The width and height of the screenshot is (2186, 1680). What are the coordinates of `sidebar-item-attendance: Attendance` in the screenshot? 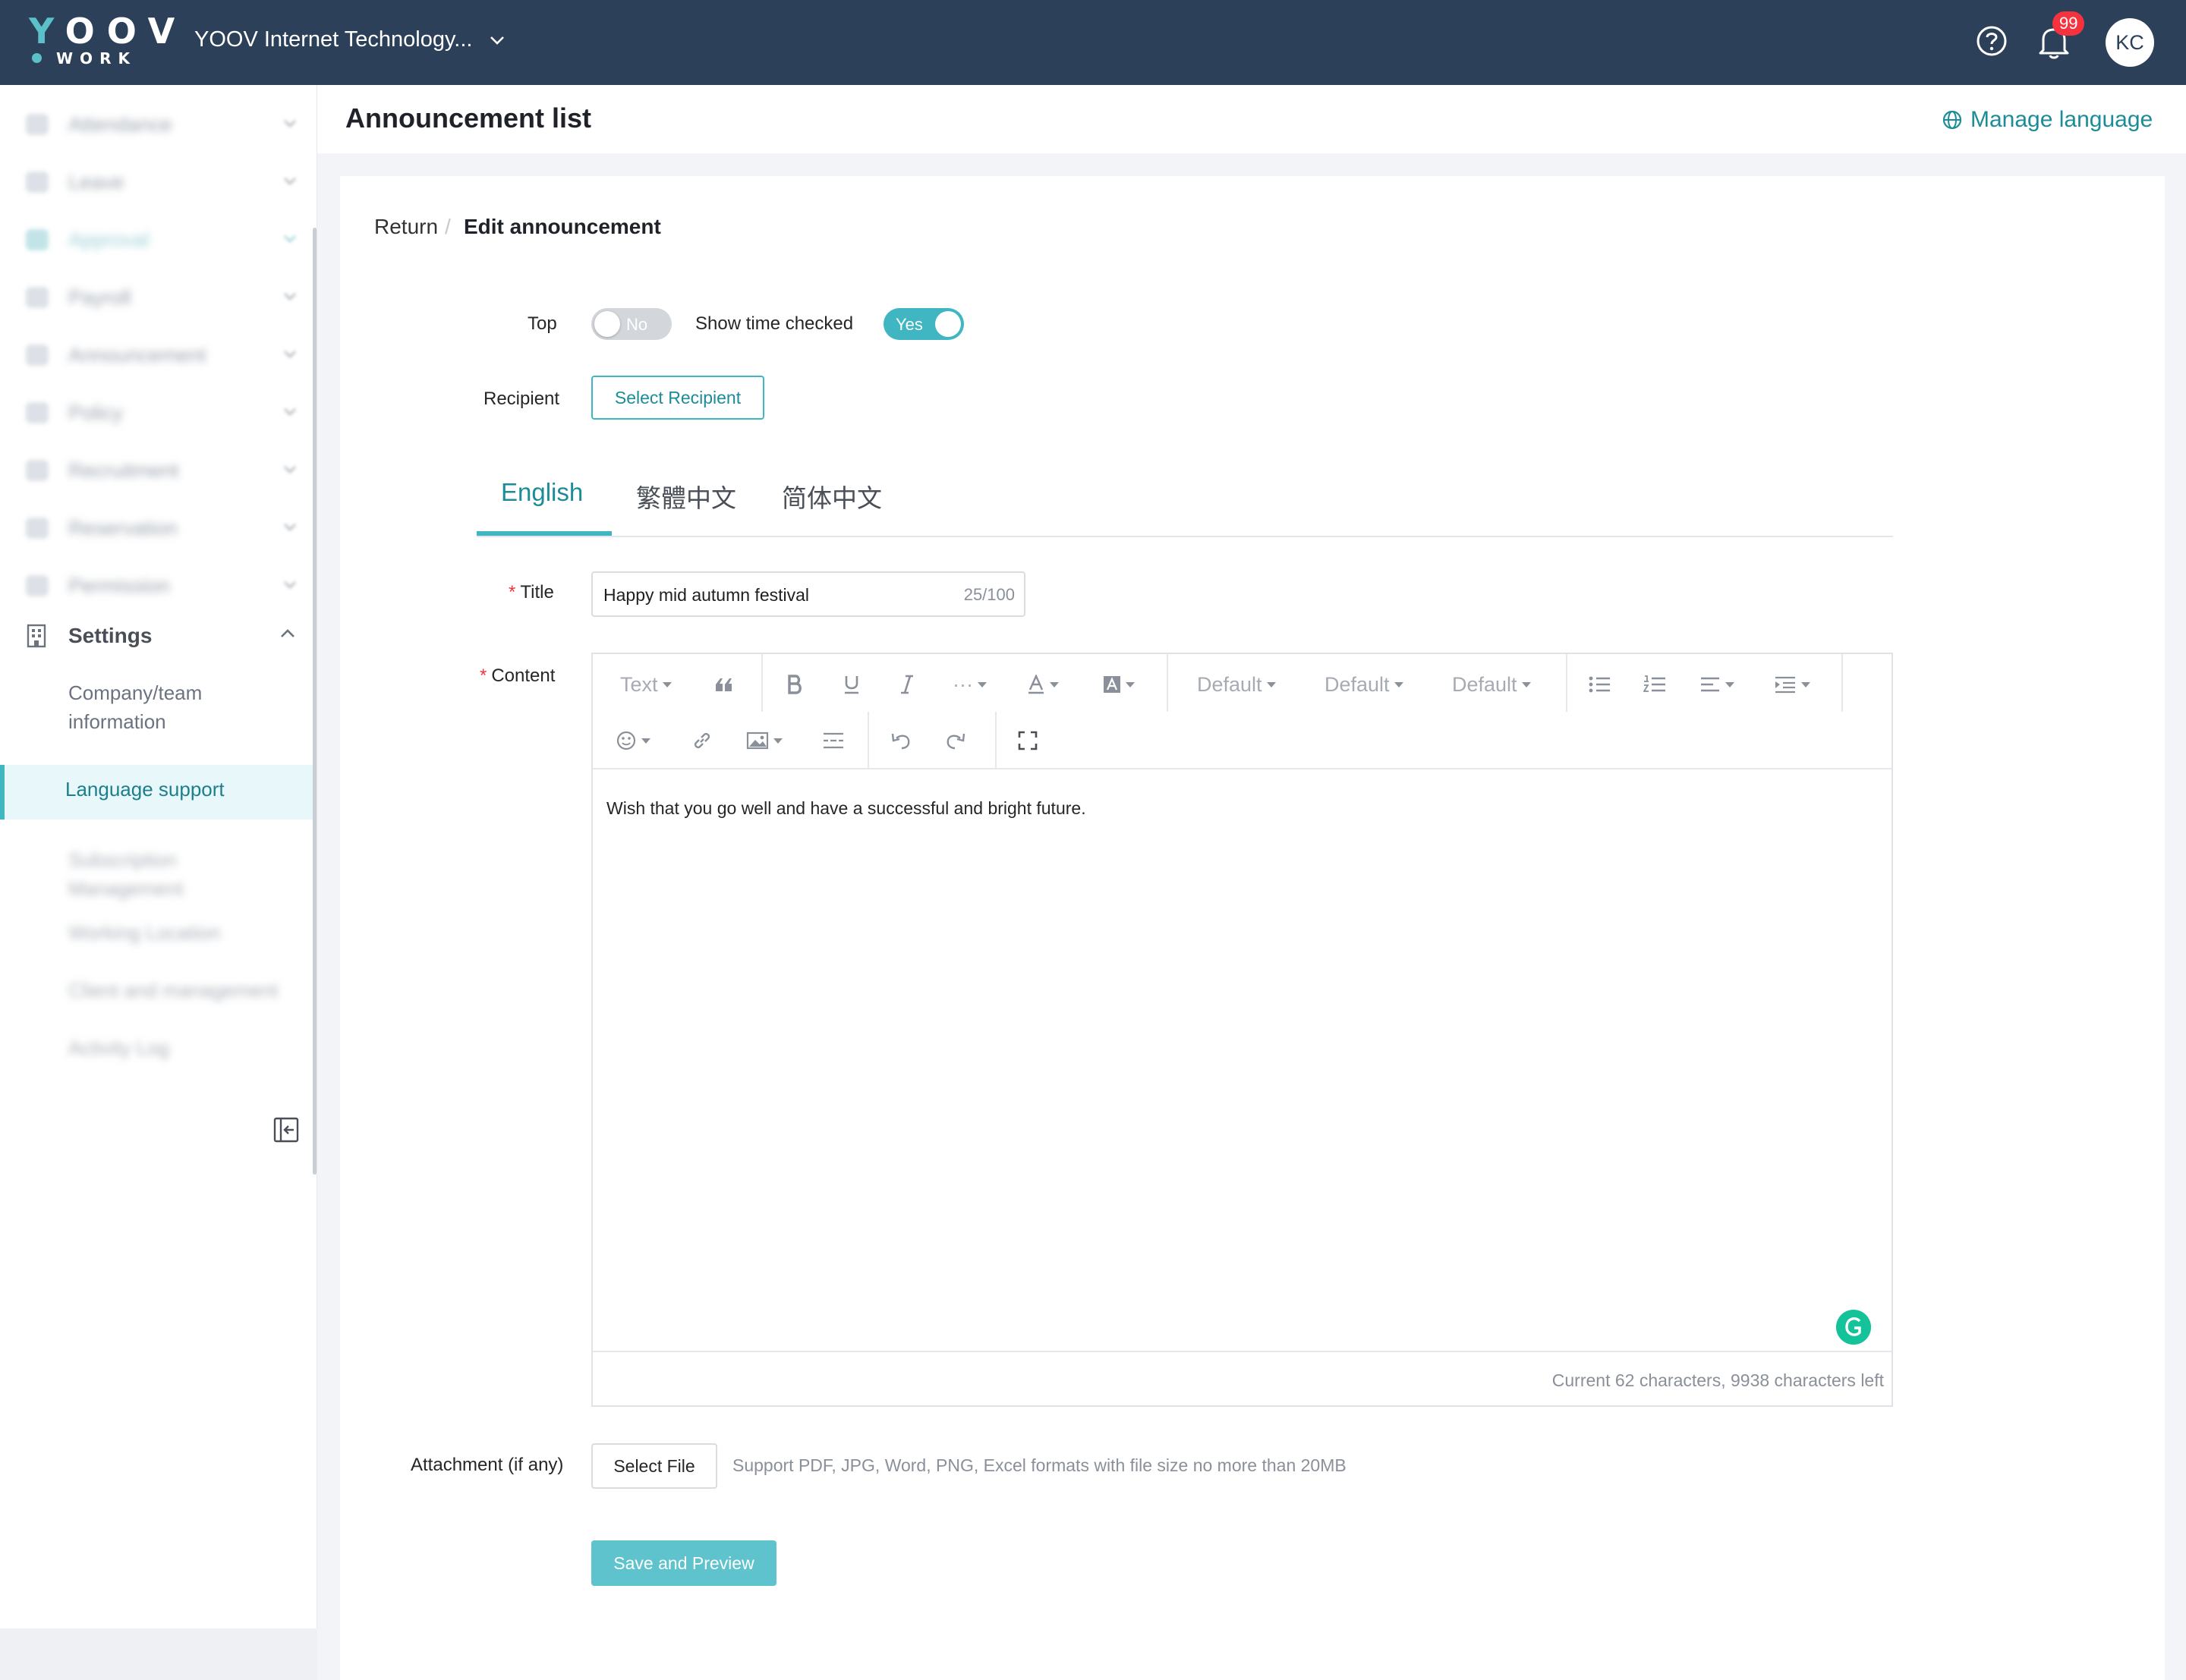 It's located at (156, 124).